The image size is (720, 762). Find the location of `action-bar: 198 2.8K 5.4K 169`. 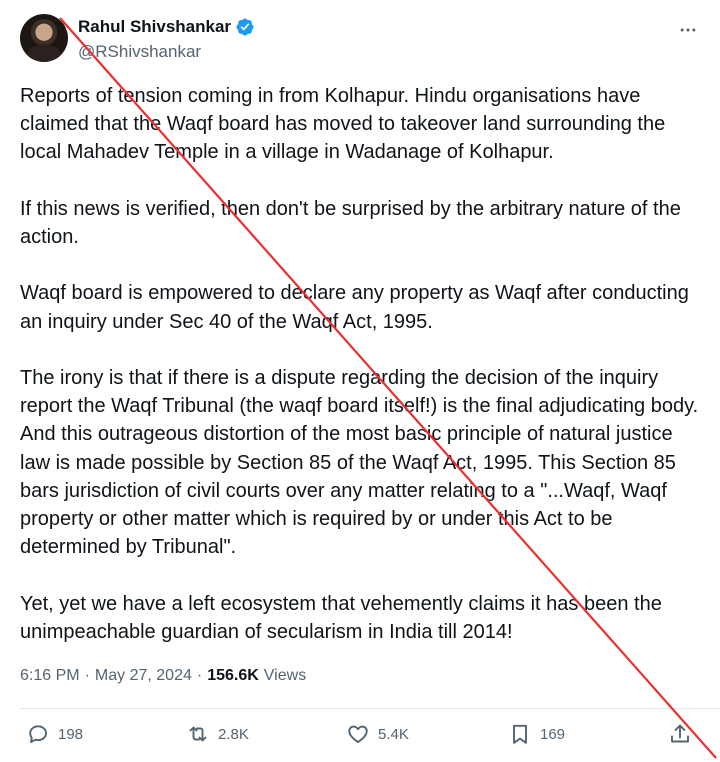

action-bar: 198 2.8K 5.4K 169 is located at coordinates (360, 740).